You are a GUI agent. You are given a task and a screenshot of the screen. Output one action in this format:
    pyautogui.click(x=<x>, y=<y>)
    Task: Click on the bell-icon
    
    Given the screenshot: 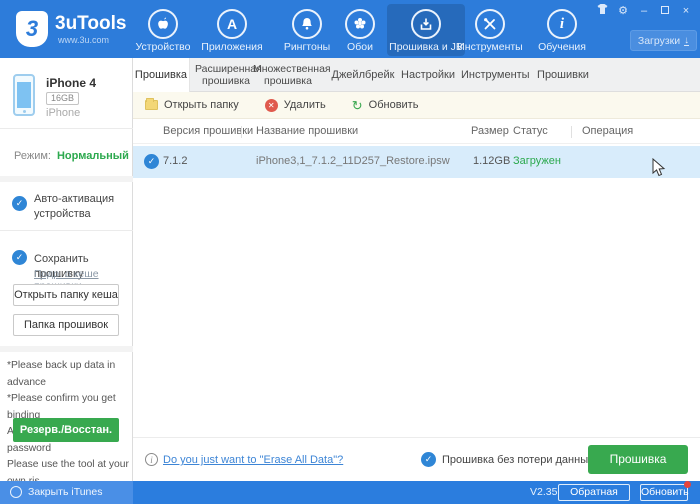 What is the action you would take?
    pyautogui.click(x=307, y=24)
    